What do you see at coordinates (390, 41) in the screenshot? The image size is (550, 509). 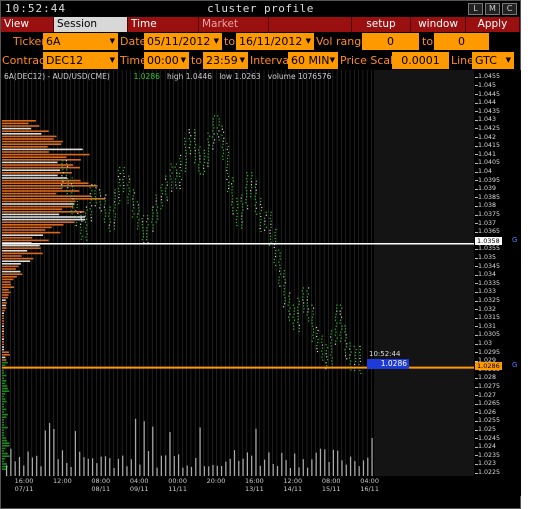 I see `vol-from-input: 0` at bounding box center [390, 41].